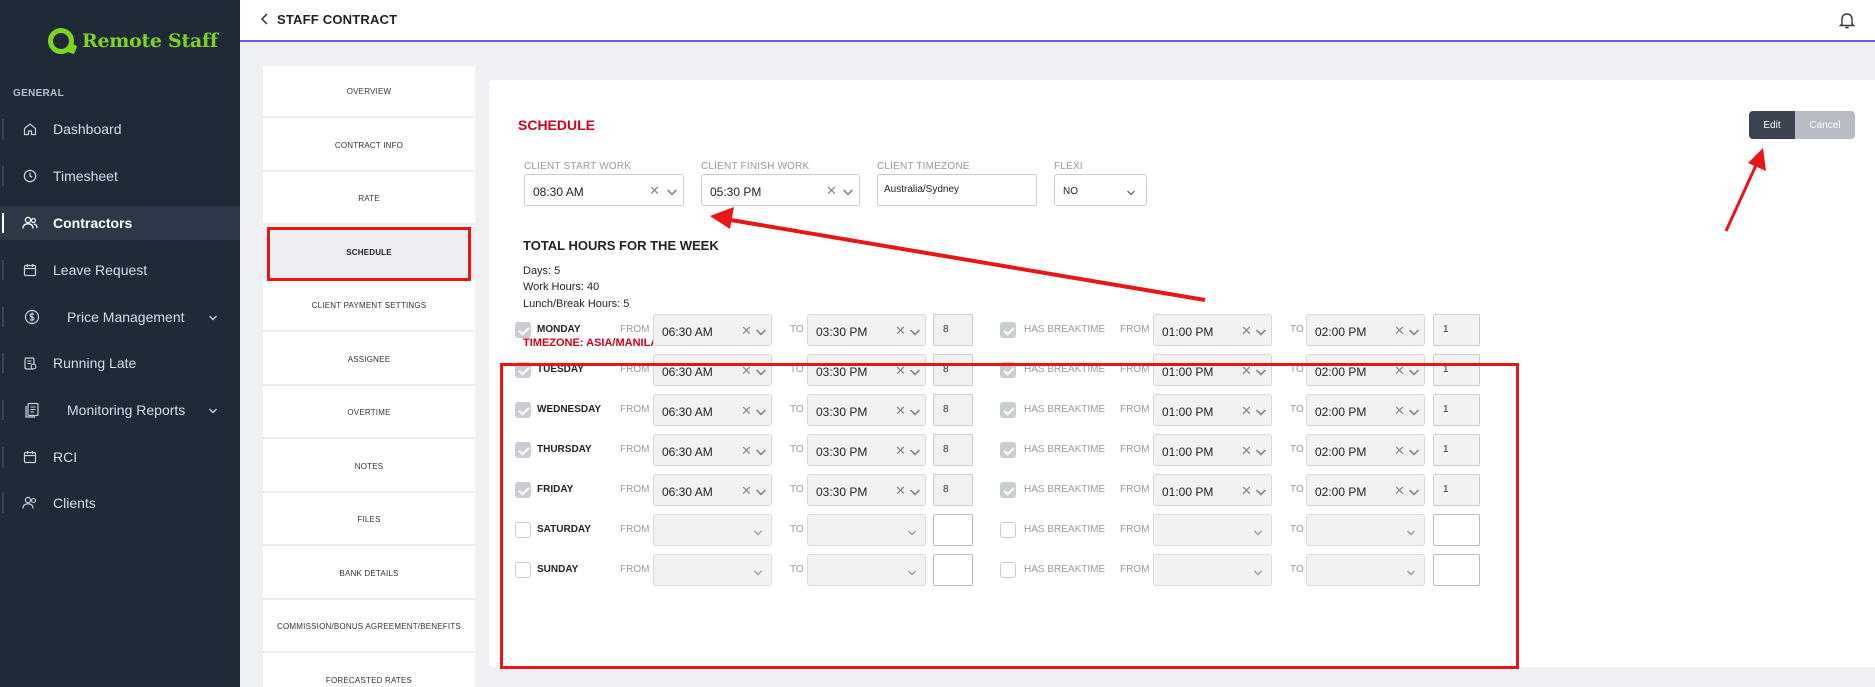  I want to click on annotation-arrows, so click(1238, 225).